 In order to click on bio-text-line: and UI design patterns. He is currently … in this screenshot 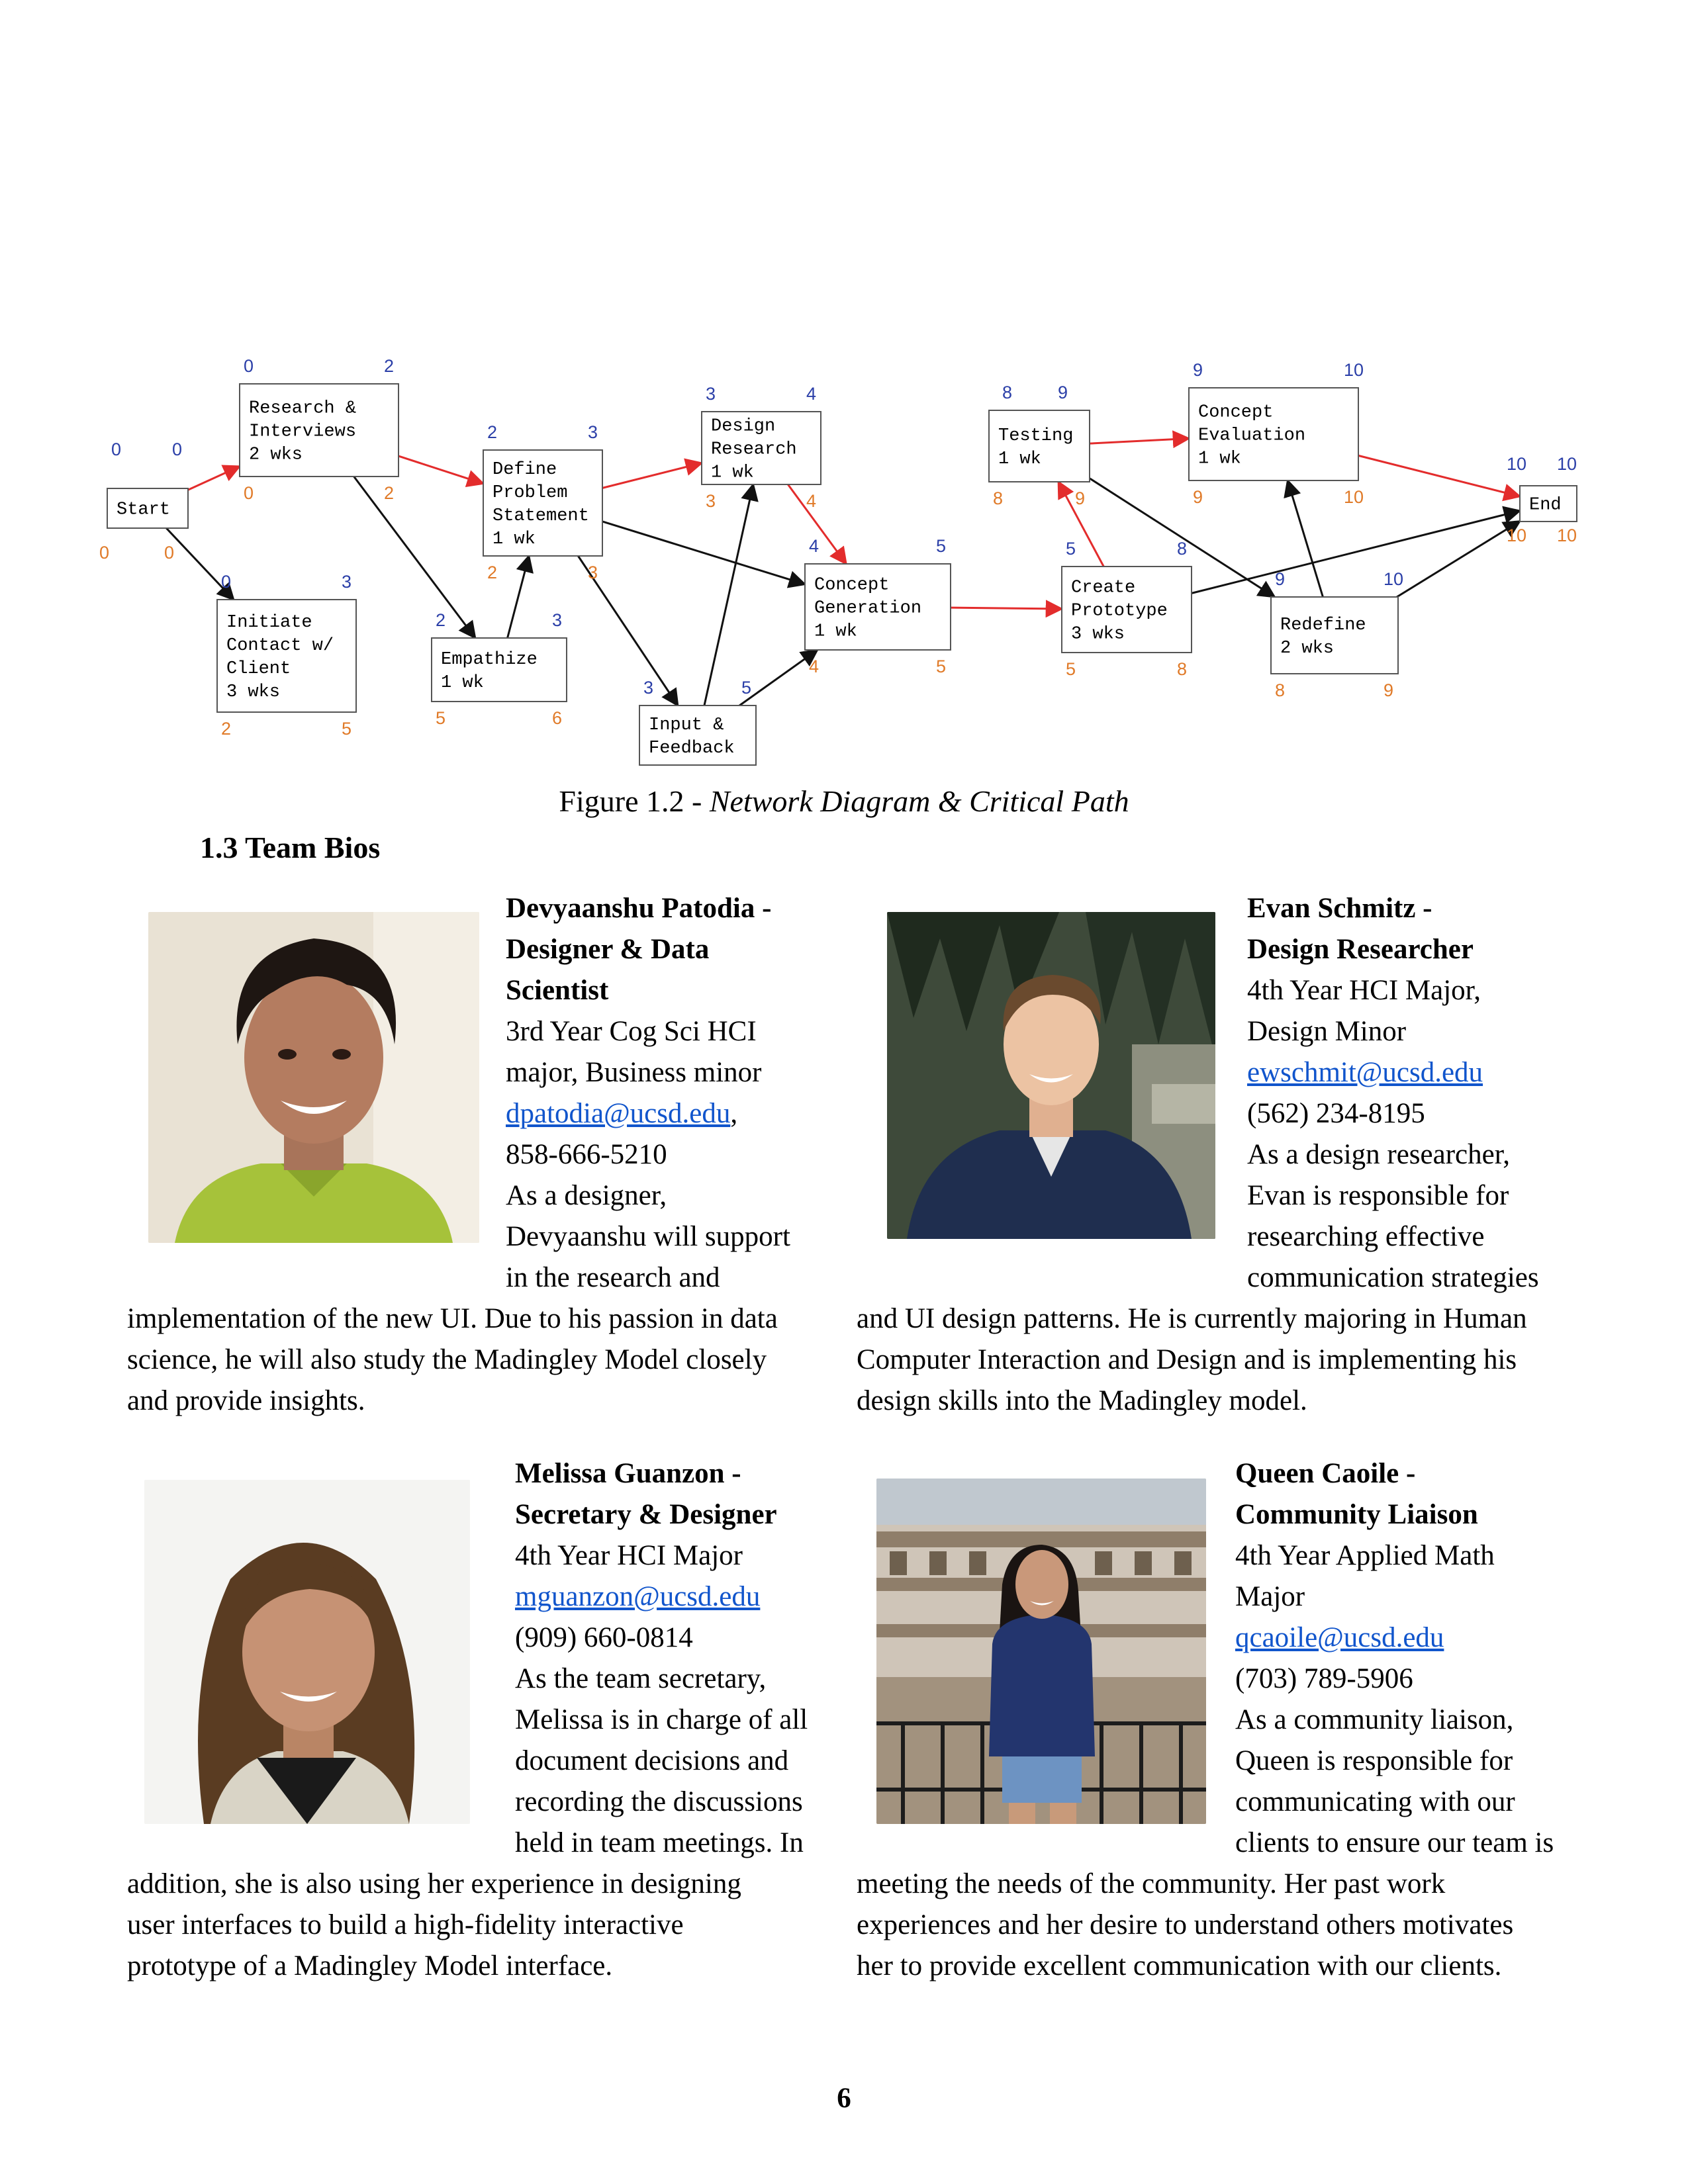, I will do `click(1192, 1318)`.